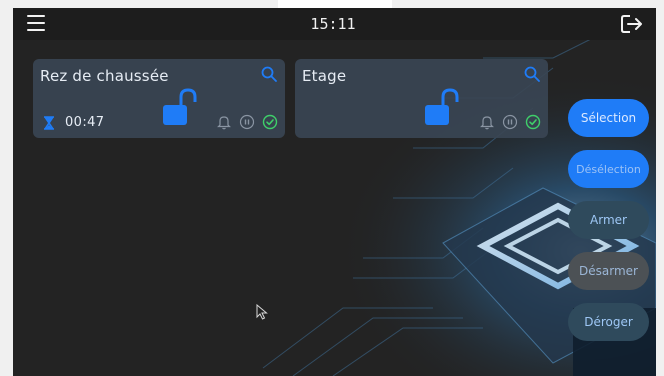 This screenshot has width=664, height=376. Describe the element at coordinates (104, 76) in the screenshot. I see `zone-name: Rez de chaussée` at that location.